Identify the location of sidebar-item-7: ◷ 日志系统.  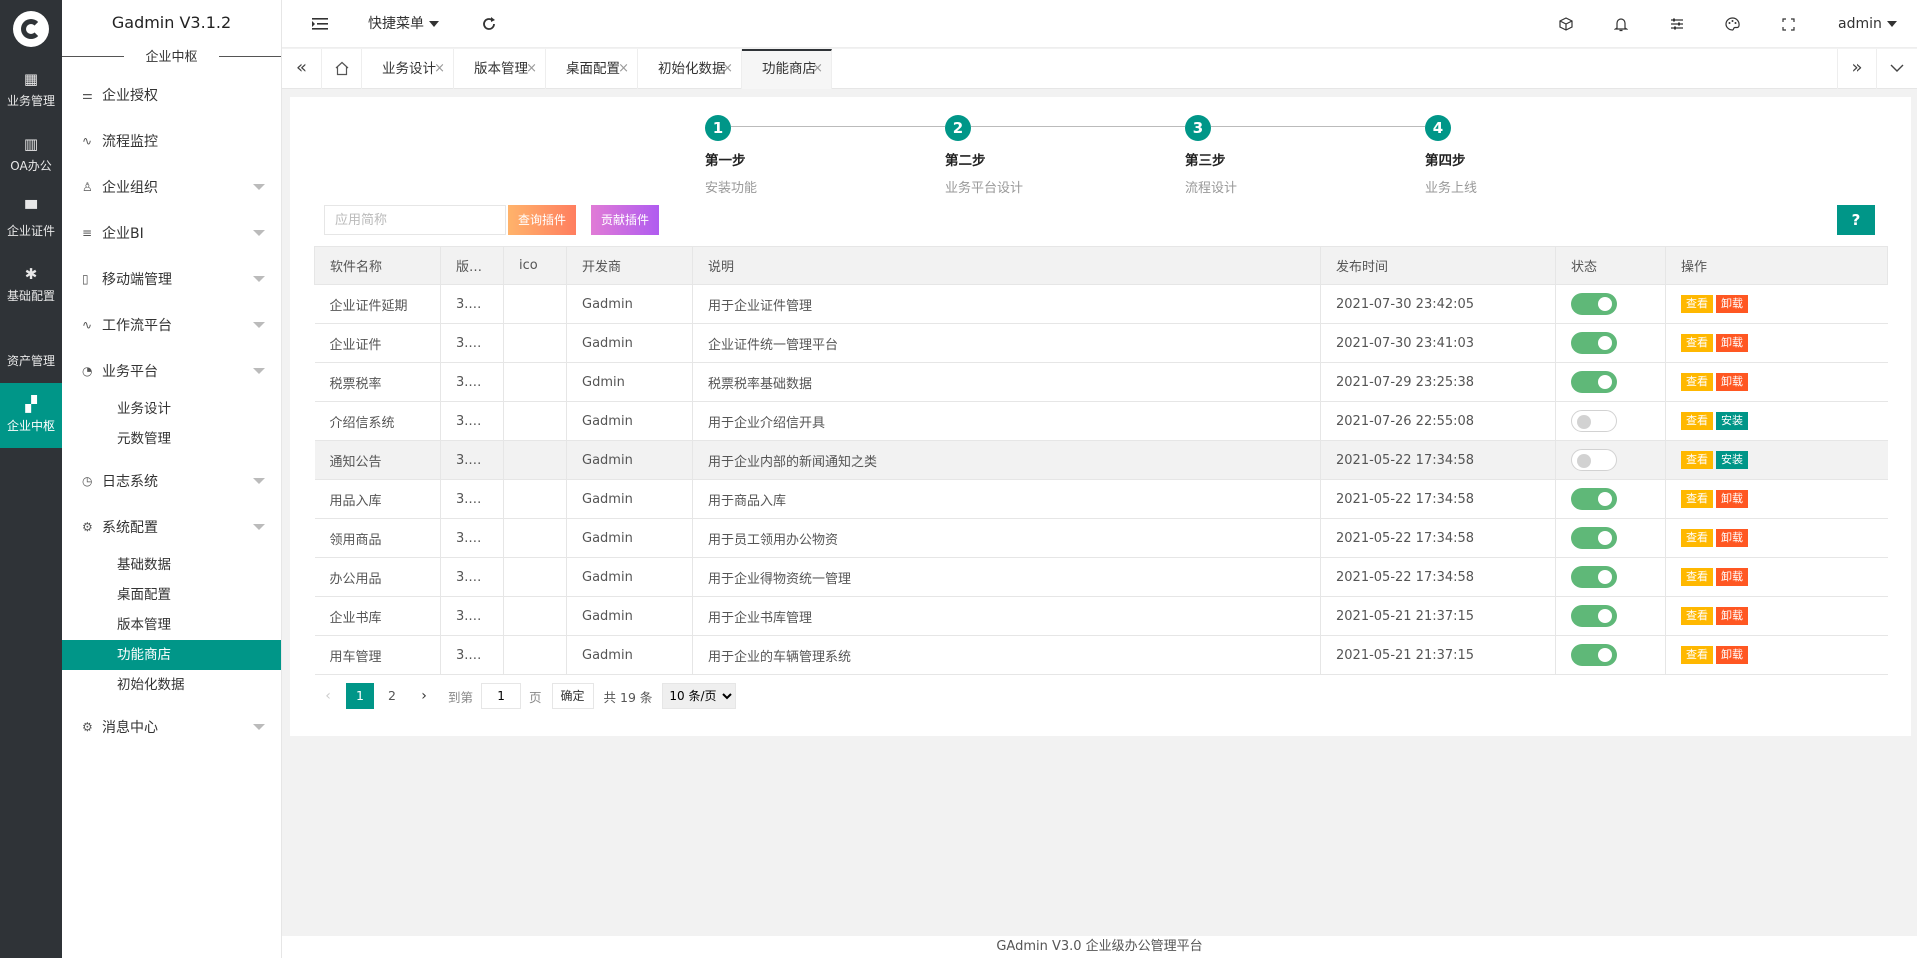
(171, 481).